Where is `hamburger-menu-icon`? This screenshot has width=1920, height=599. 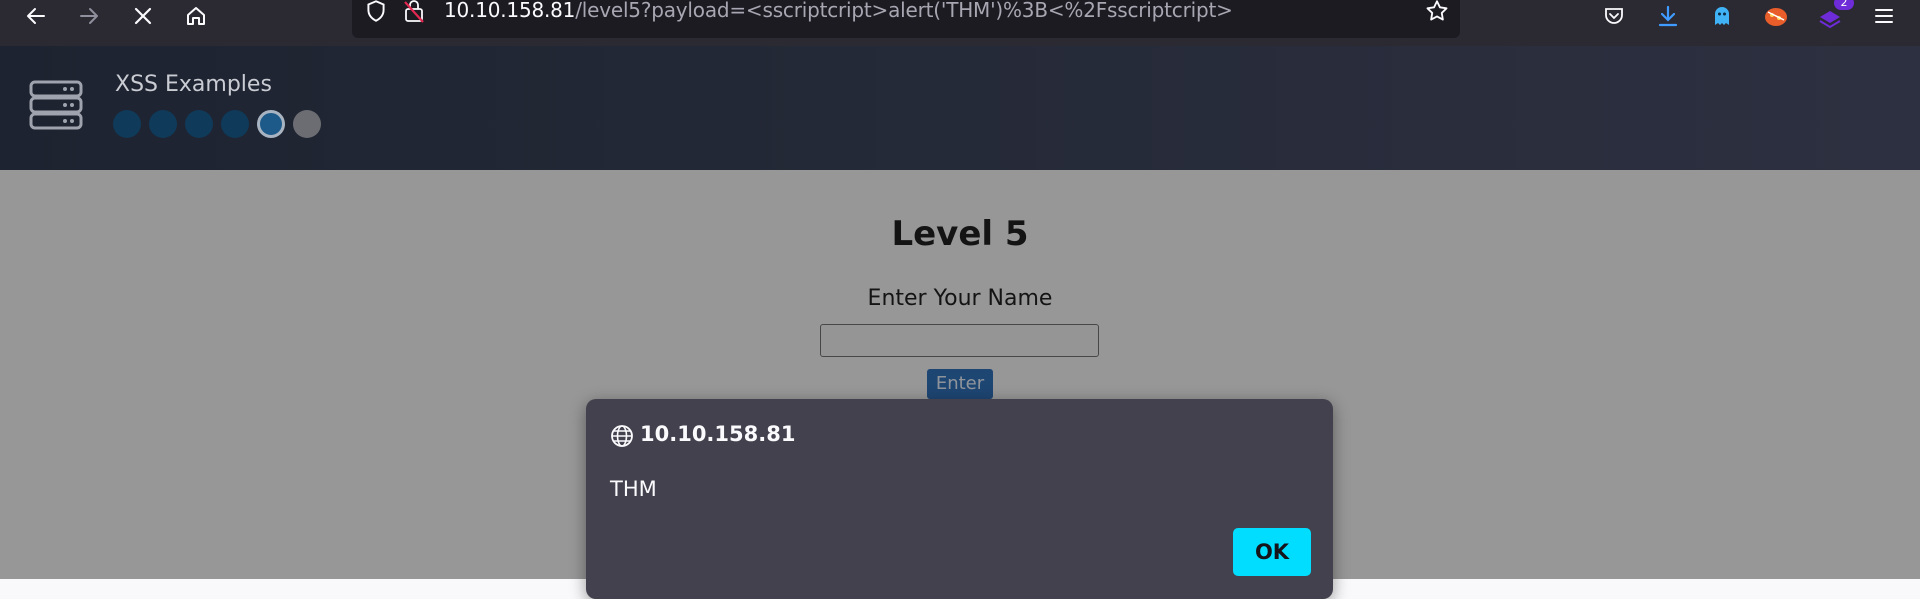 hamburger-menu-icon is located at coordinates (1884, 16).